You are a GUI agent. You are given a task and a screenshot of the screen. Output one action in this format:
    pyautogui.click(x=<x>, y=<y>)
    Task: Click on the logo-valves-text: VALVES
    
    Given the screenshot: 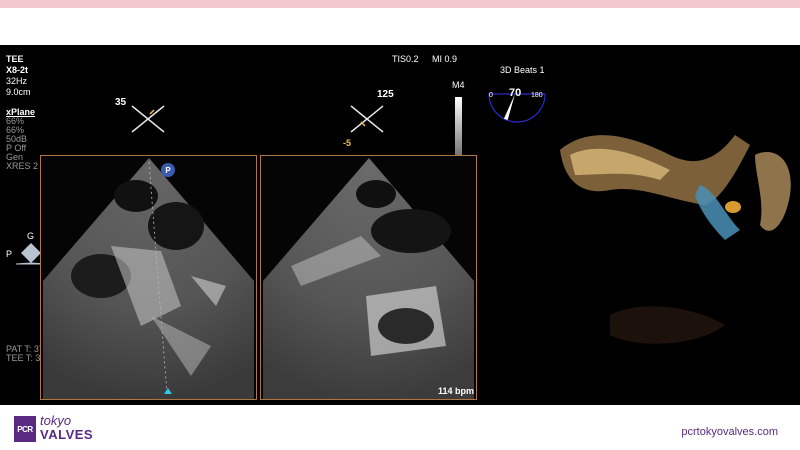 What is the action you would take?
    pyautogui.click(x=67, y=434)
    